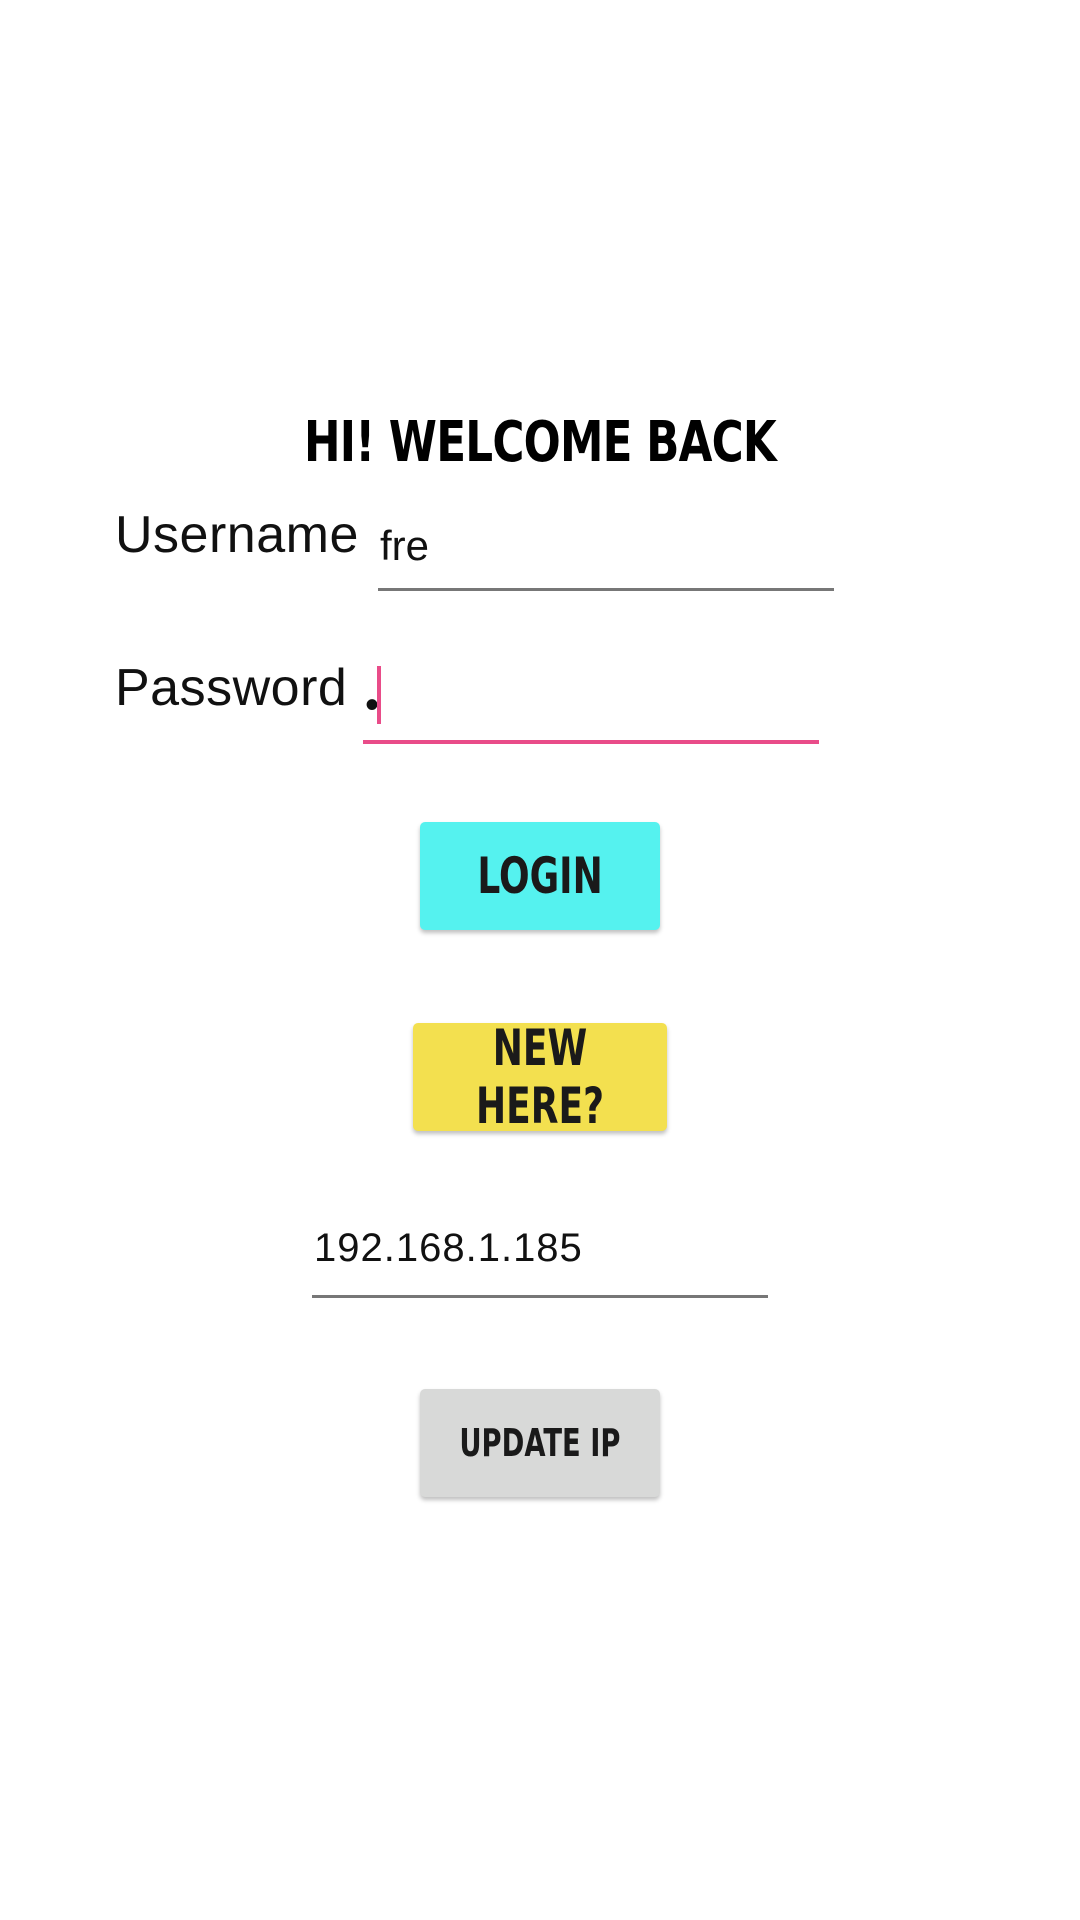  Describe the element at coordinates (540, 442) in the screenshot. I see `page-title: HI! WELCOME BACK` at that location.